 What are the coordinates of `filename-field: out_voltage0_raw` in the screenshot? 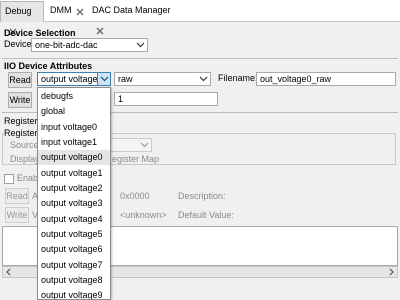 It's located at (326, 79).